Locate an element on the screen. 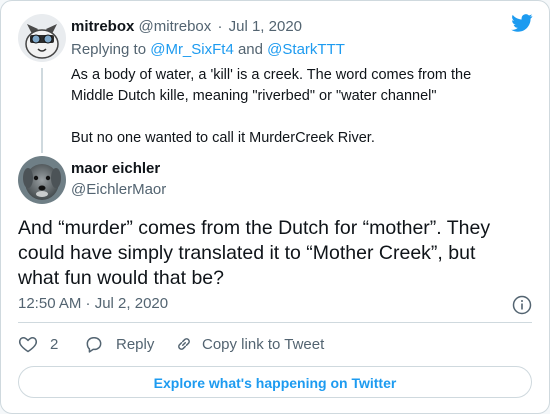 This screenshot has width=550, height=414. tweet-date-link: Jul 1, 2020 is located at coordinates (265, 26).